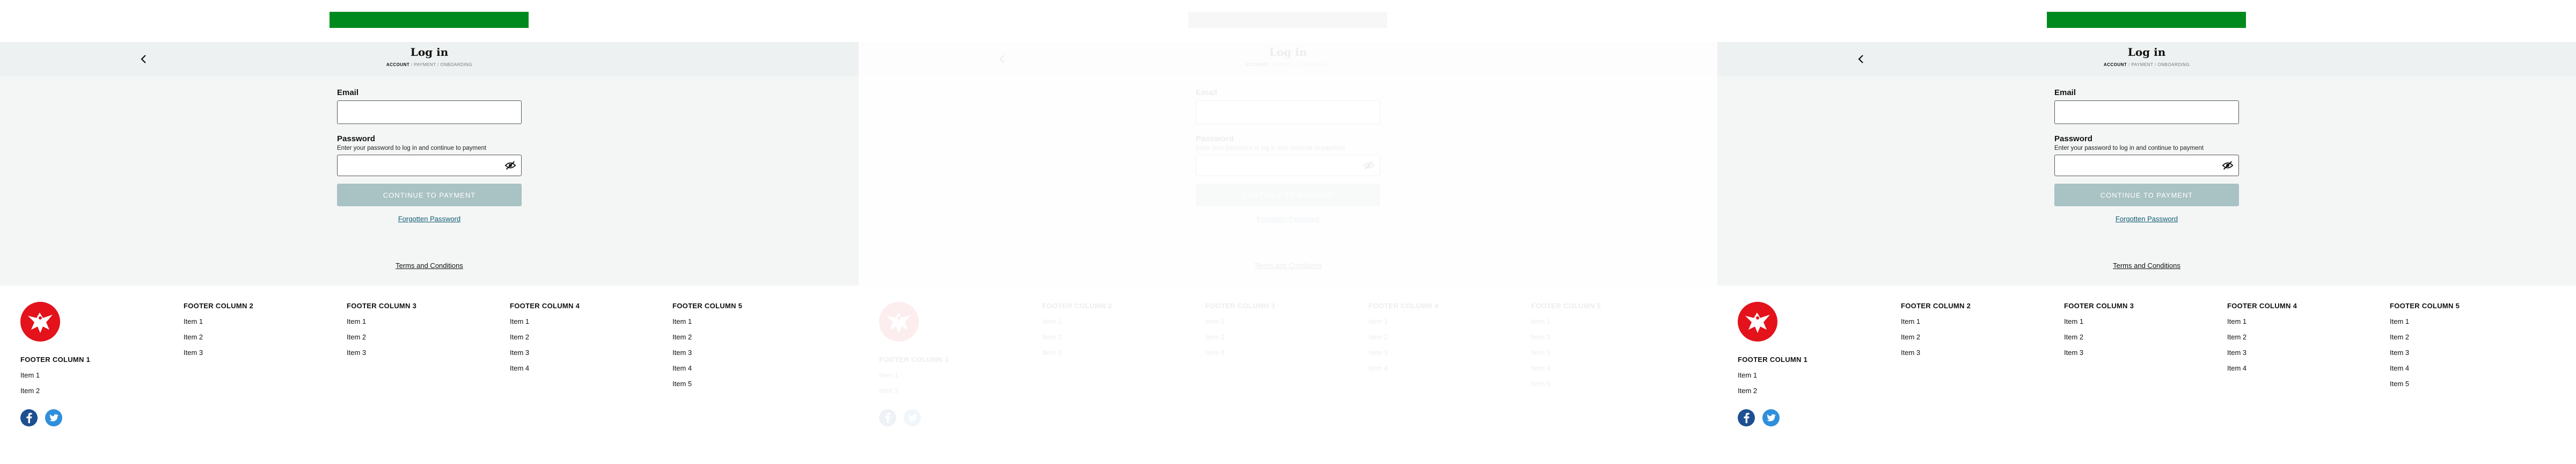  I want to click on notification-banner, so click(429, 20).